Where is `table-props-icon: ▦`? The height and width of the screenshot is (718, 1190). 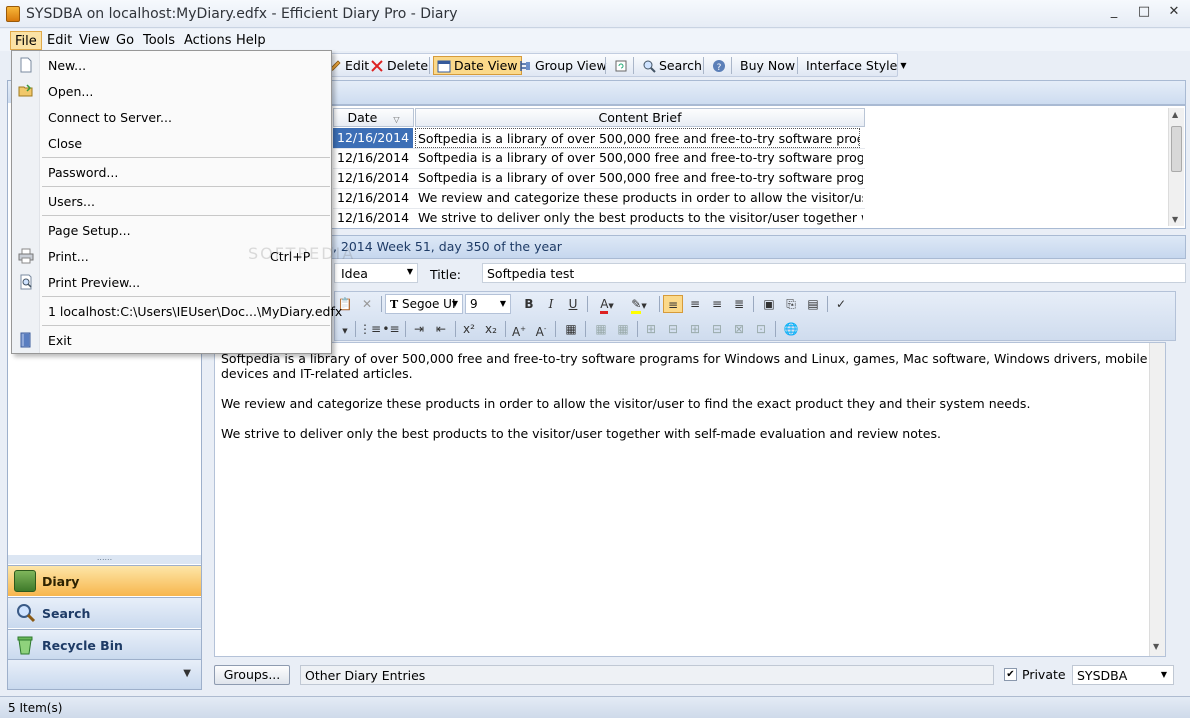
table-props-icon: ▦ is located at coordinates (601, 329).